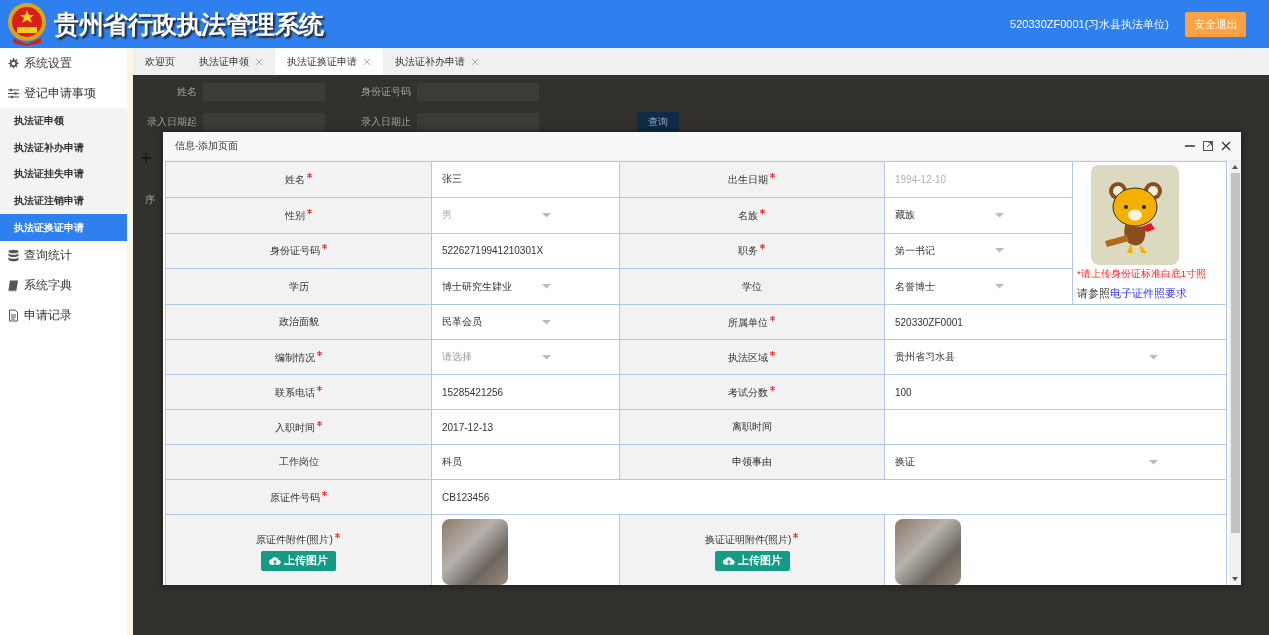 Image resolution: width=1269 pixels, height=635 pixels. Describe the element at coordinates (385, 92) in the screenshot. I see `search-label: 身份证号码` at that location.